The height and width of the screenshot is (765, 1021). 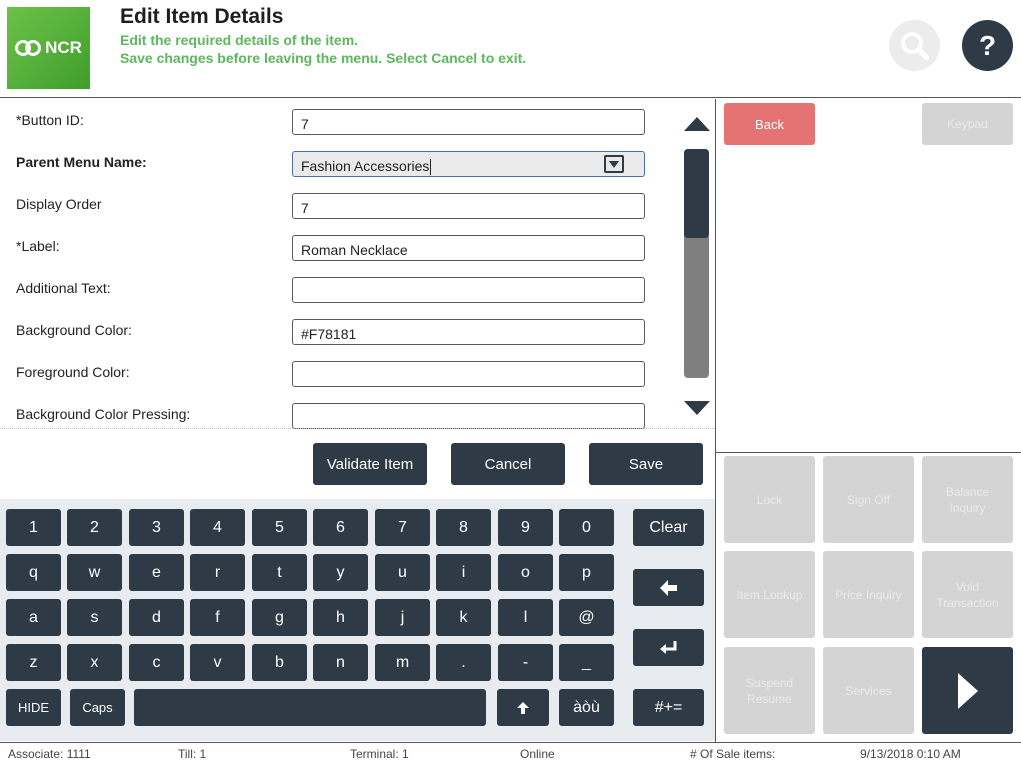 I want to click on scroll-down-arrow-icon, so click(x=697, y=408).